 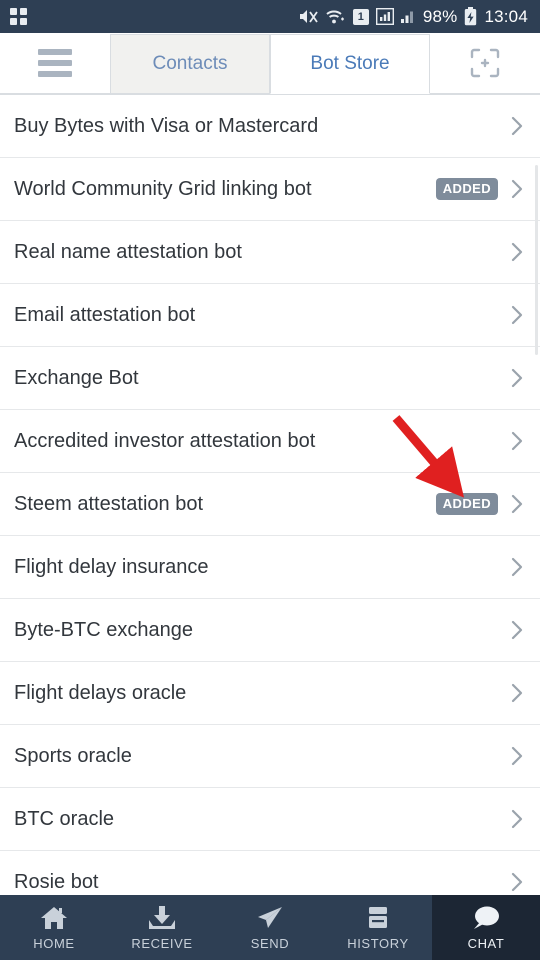 What do you see at coordinates (64, 818) in the screenshot?
I see `bot-list-item-label: BTC oracle` at bounding box center [64, 818].